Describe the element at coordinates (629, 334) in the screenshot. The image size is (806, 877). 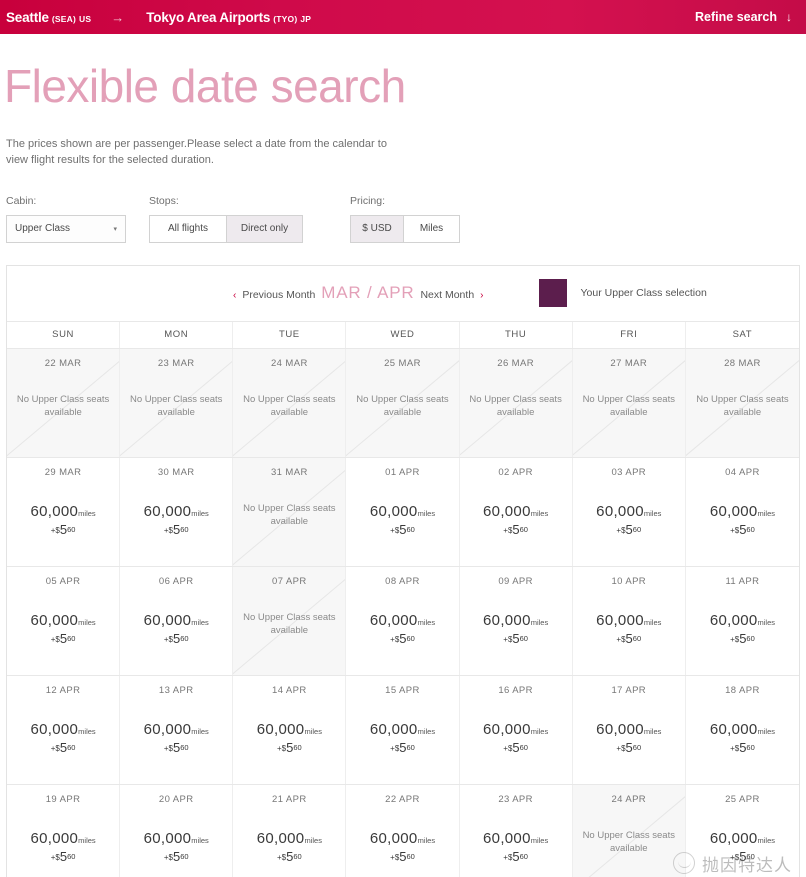
I see `dow-fri: FRI` at that location.